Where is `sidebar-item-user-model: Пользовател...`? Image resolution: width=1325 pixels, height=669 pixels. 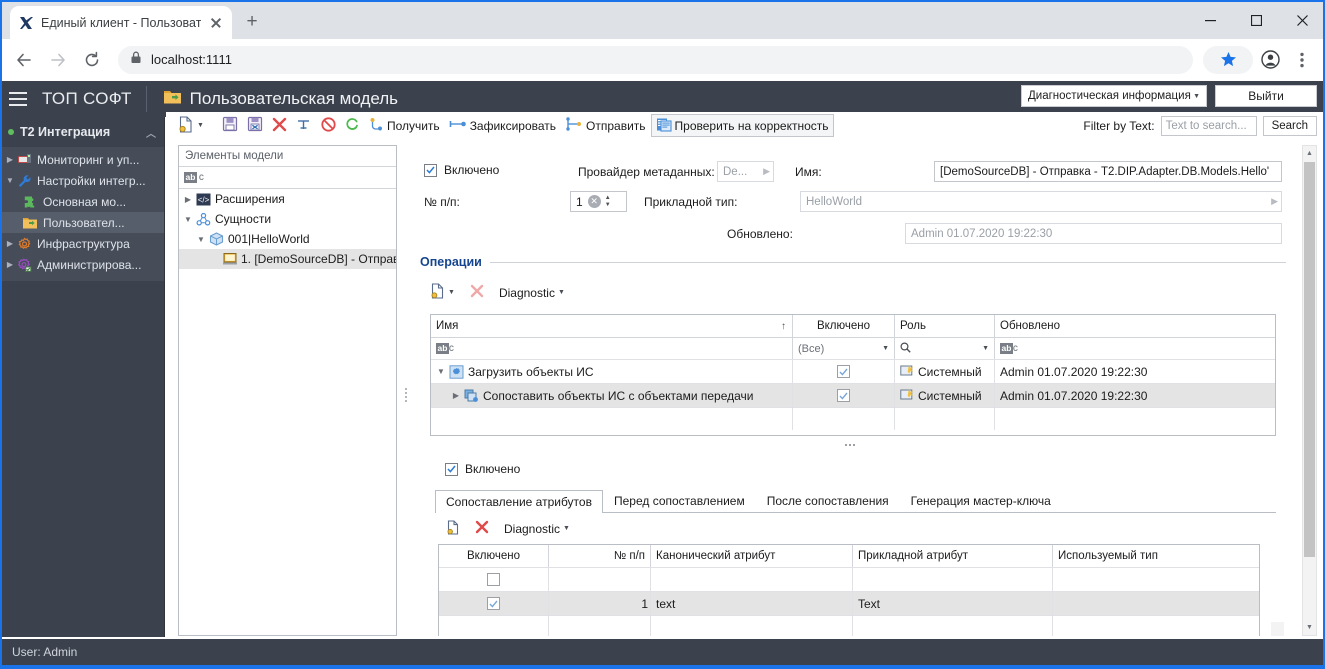
sidebar-item-user-model: Пользовател... is located at coordinates (82, 222).